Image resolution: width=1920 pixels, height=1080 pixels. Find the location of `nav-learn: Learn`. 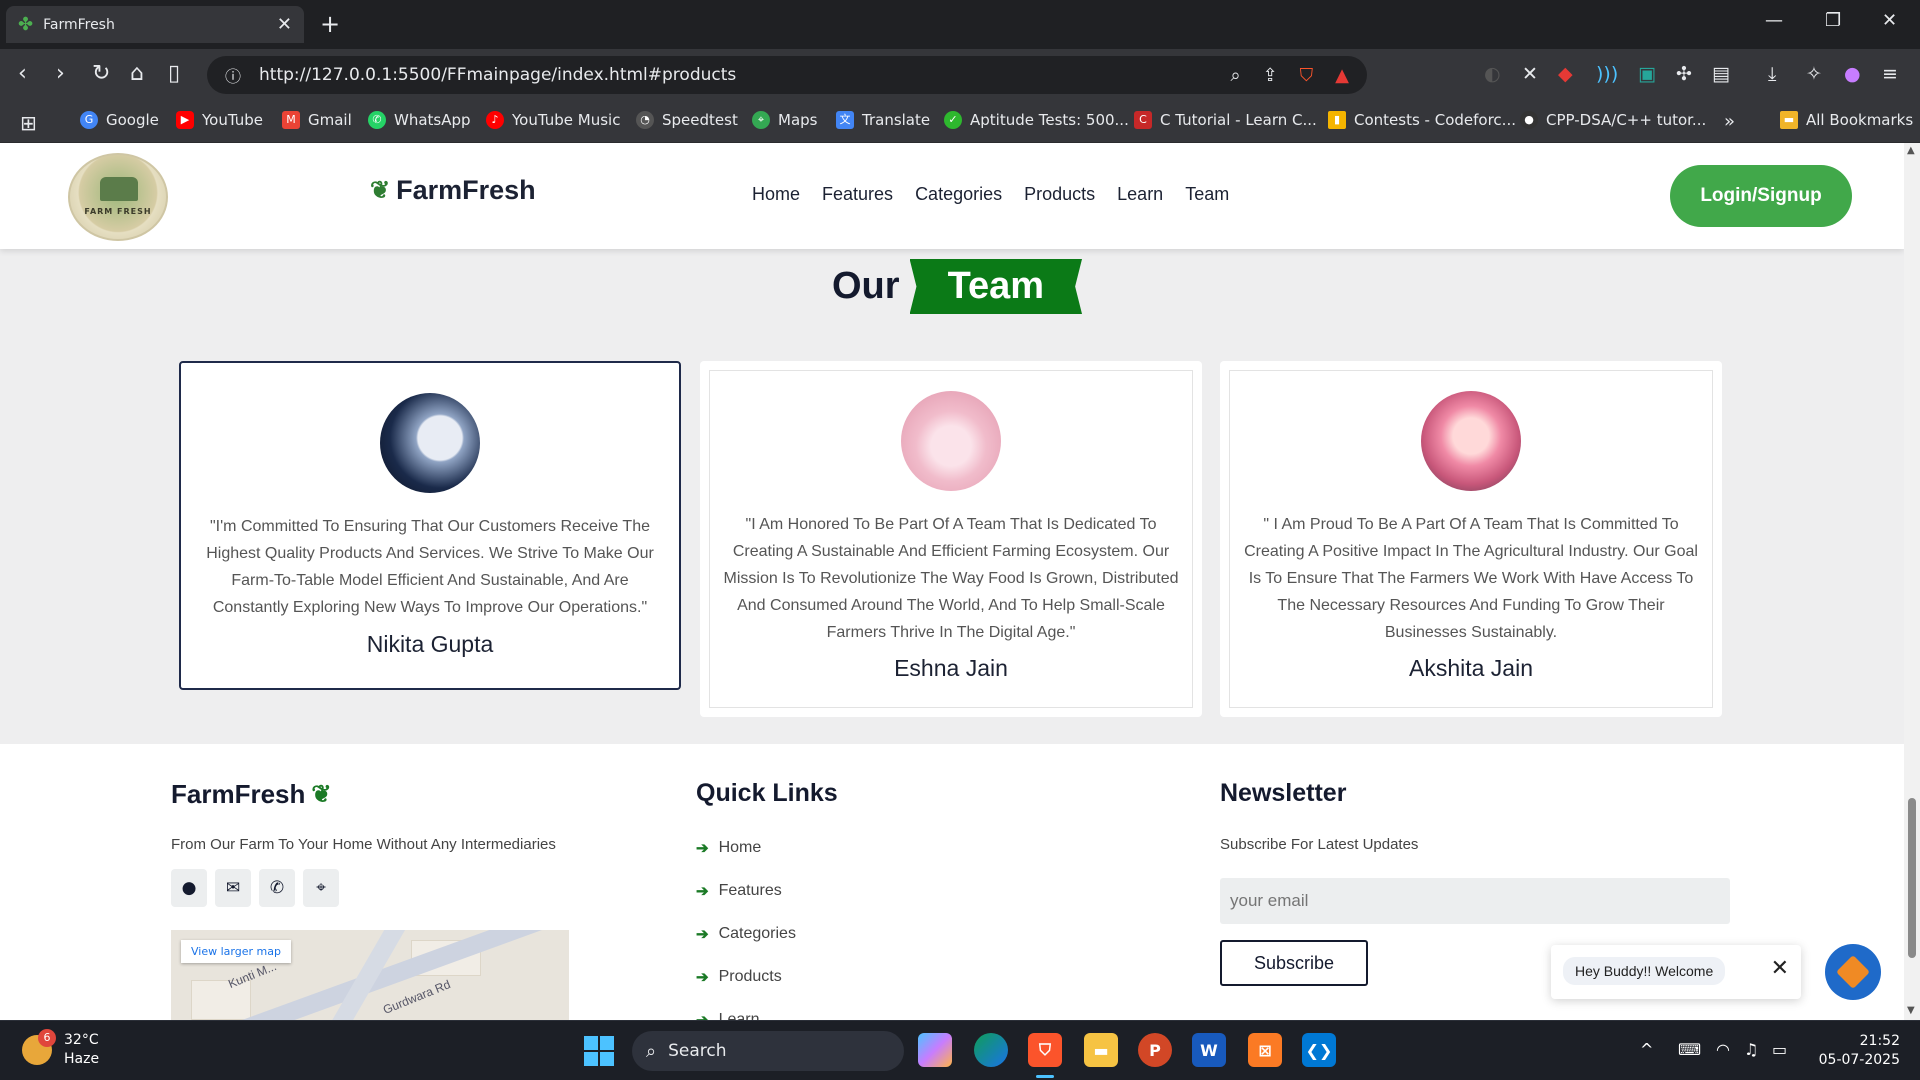

nav-learn: Learn is located at coordinates (1140, 194).